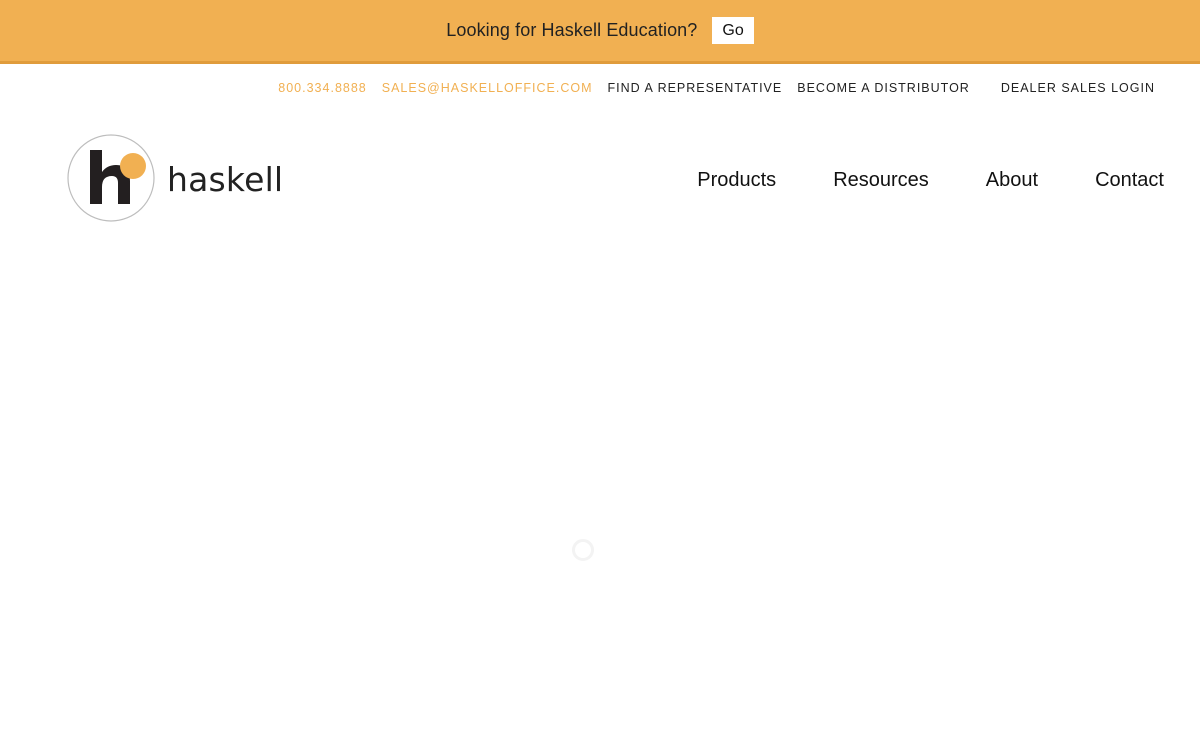  What do you see at coordinates (1012, 180) in the screenshot?
I see `nav-about: About` at bounding box center [1012, 180].